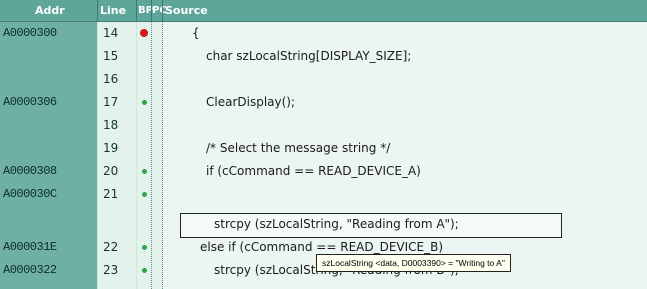 The height and width of the screenshot is (289, 647). Describe the element at coordinates (323, 125) in the screenshot. I see `source-row: 18` at that location.